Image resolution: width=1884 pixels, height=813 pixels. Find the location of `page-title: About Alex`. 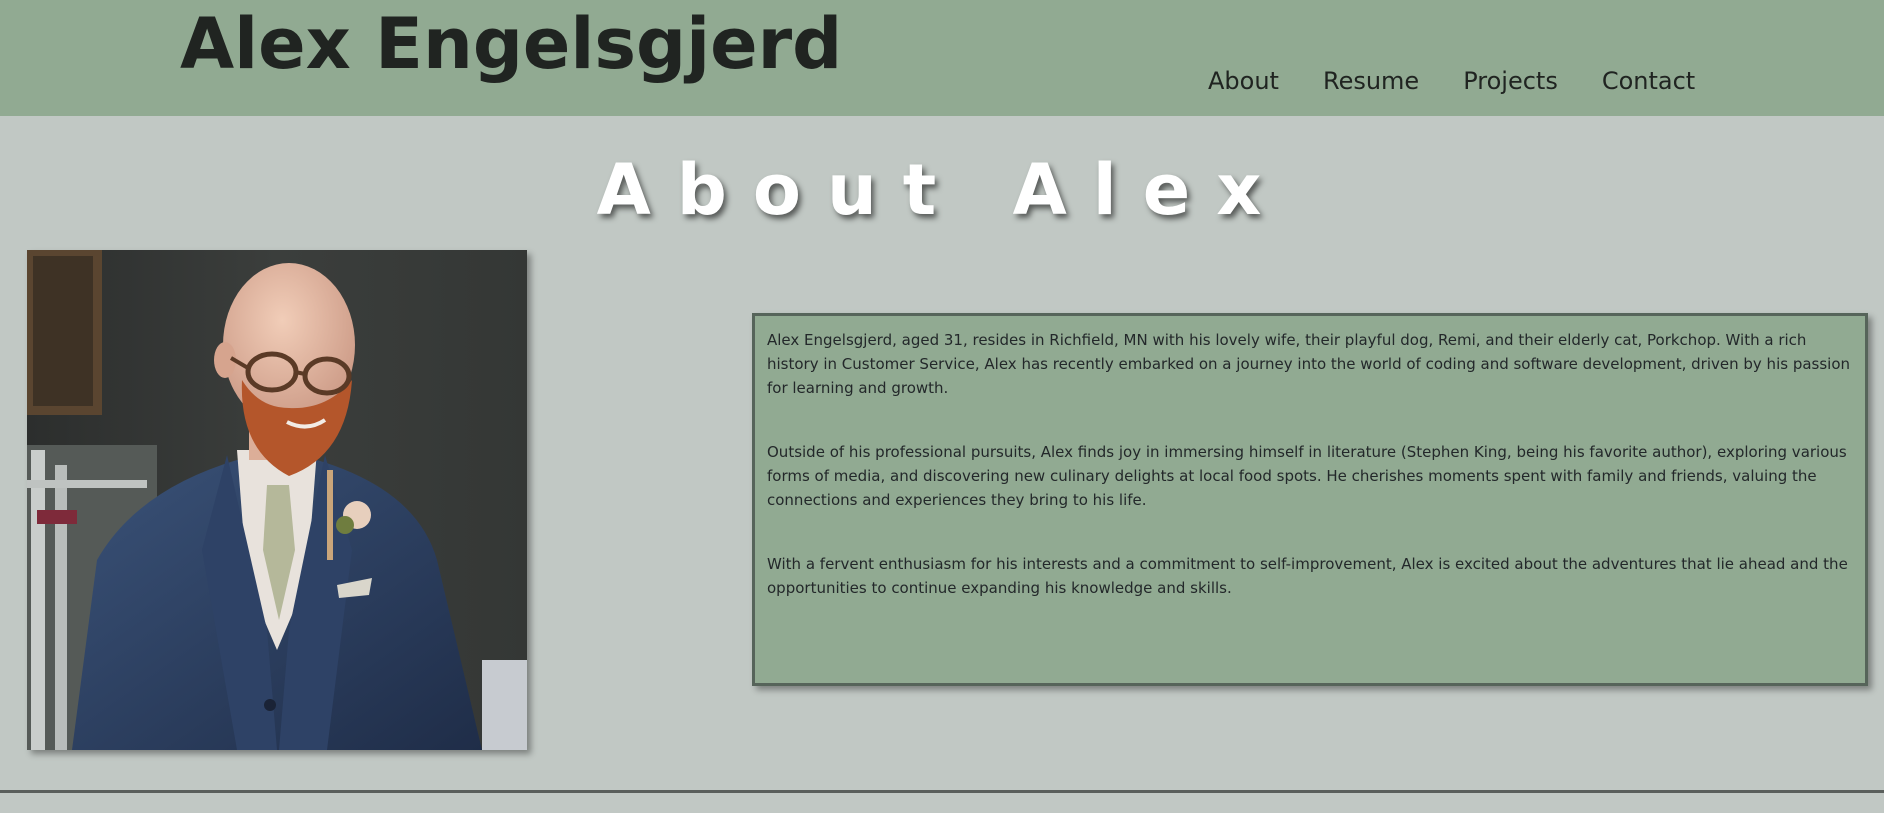

page-title: About Alex is located at coordinates (942, 190).